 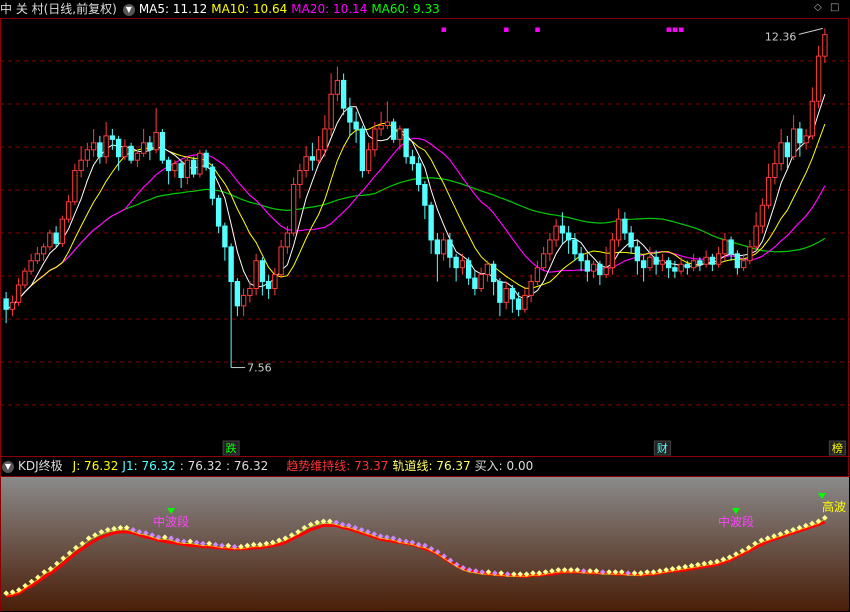 I want to click on event-marker: 财, so click(x=662, y=448).